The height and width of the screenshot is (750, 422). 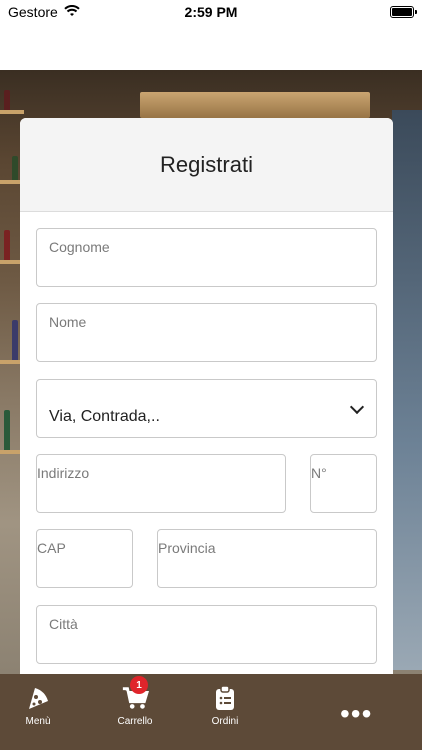 I want to click on tab-carrello-label: Carrello, so click(x=135, y=721).